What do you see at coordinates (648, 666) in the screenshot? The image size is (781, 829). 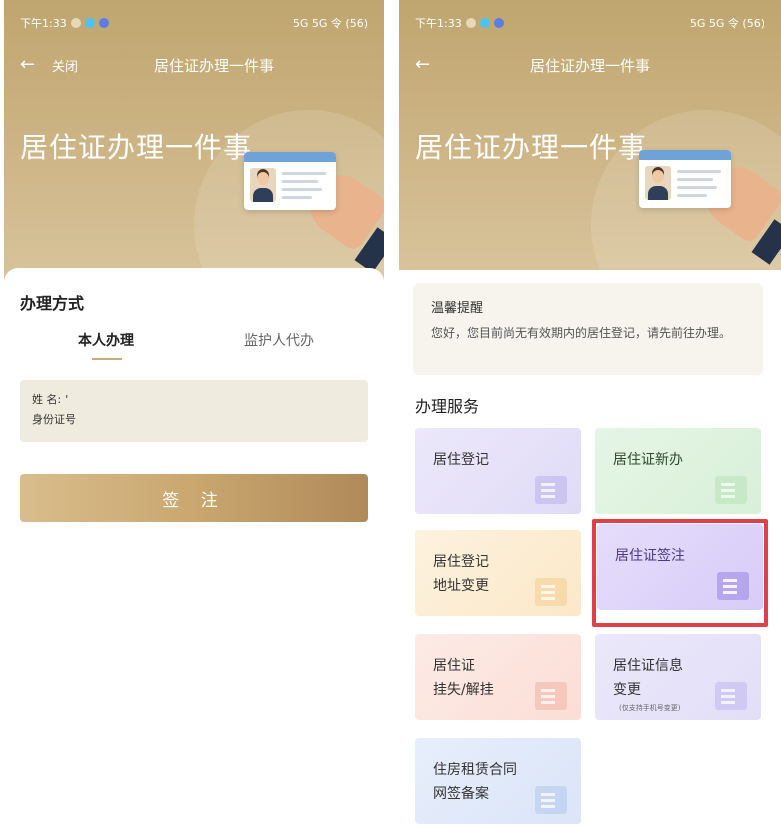 I see `service-label: 居住证信息` at bounding box center [648, 666].